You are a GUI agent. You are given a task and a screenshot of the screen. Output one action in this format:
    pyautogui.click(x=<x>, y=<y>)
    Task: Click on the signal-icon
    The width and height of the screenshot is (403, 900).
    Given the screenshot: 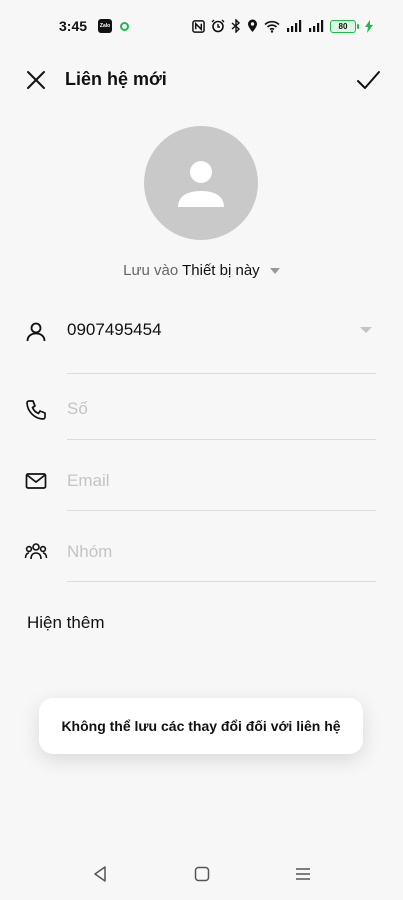 What is the action you would take?
    pyautogui.click(x=294, y=26)
    